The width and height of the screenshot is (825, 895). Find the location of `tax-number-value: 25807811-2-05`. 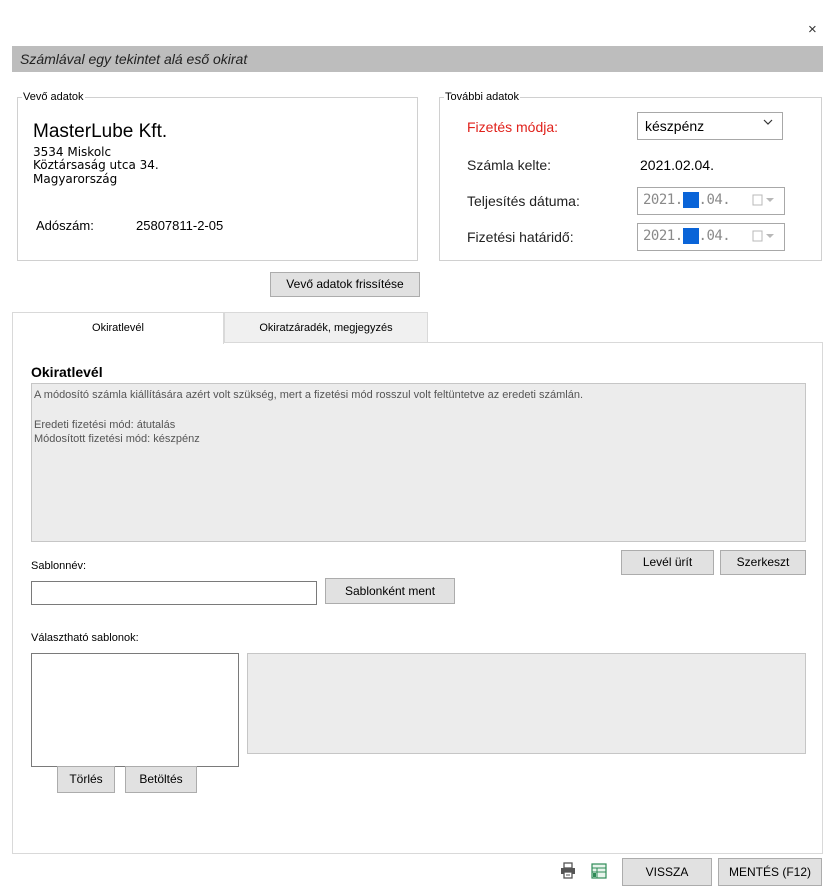

tax-number-value: 25807811-2-05 is located at coordinates (180, 225).